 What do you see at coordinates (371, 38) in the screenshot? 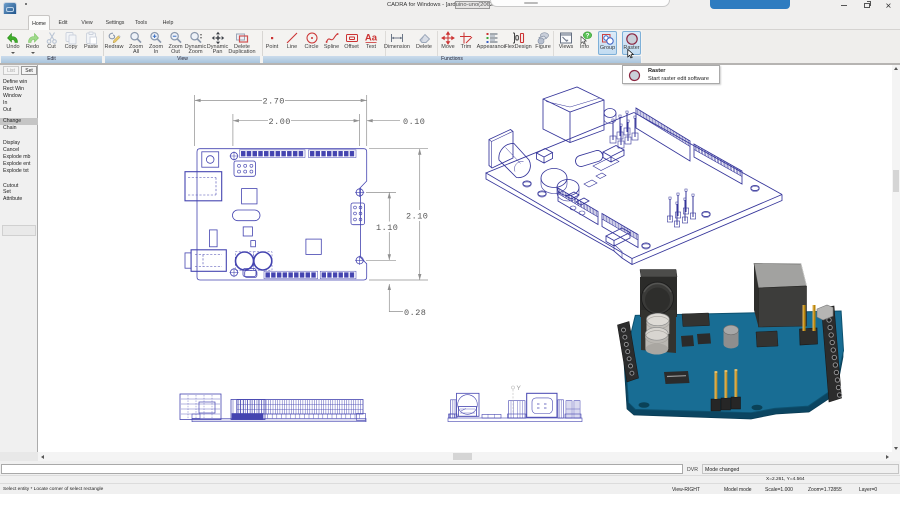
I see `svg-text: Aa` at bounding box center [371, 38].